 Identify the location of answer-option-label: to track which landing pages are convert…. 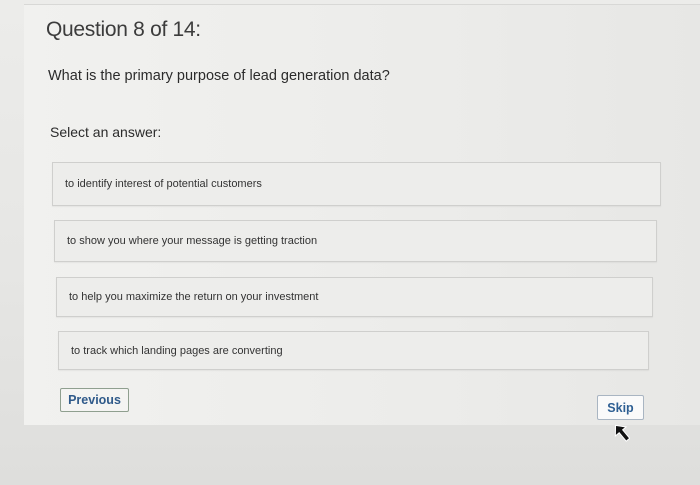
(177, 350).